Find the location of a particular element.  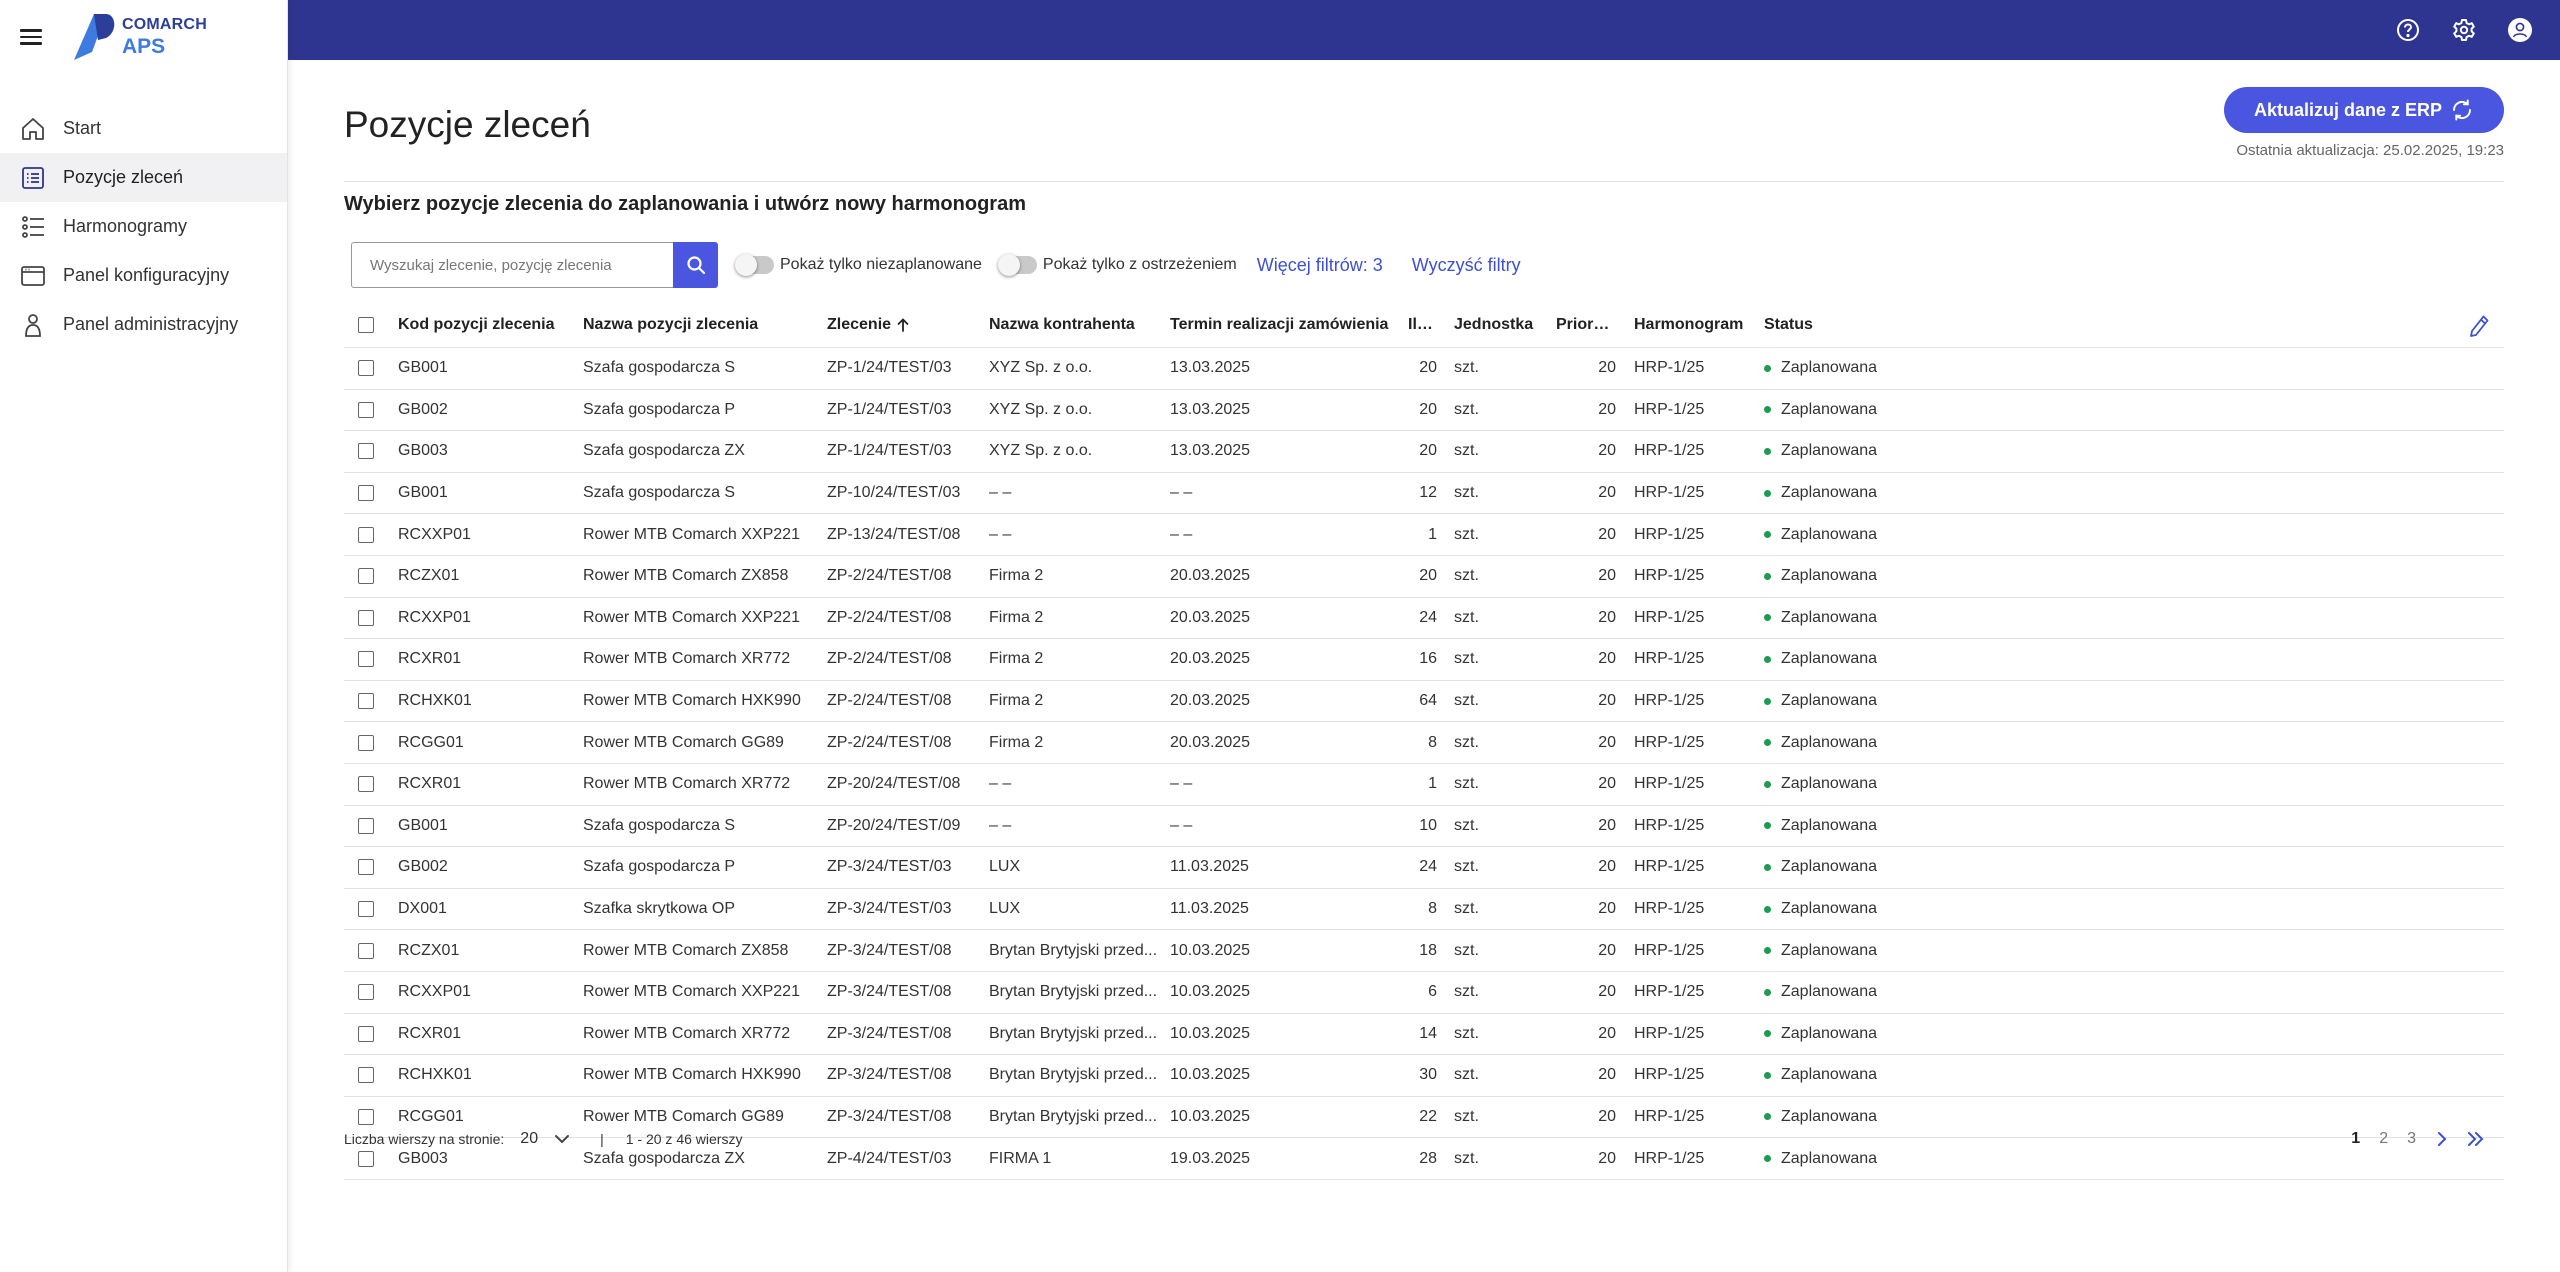

warning-toggle is located at coordinates (1017, 265).